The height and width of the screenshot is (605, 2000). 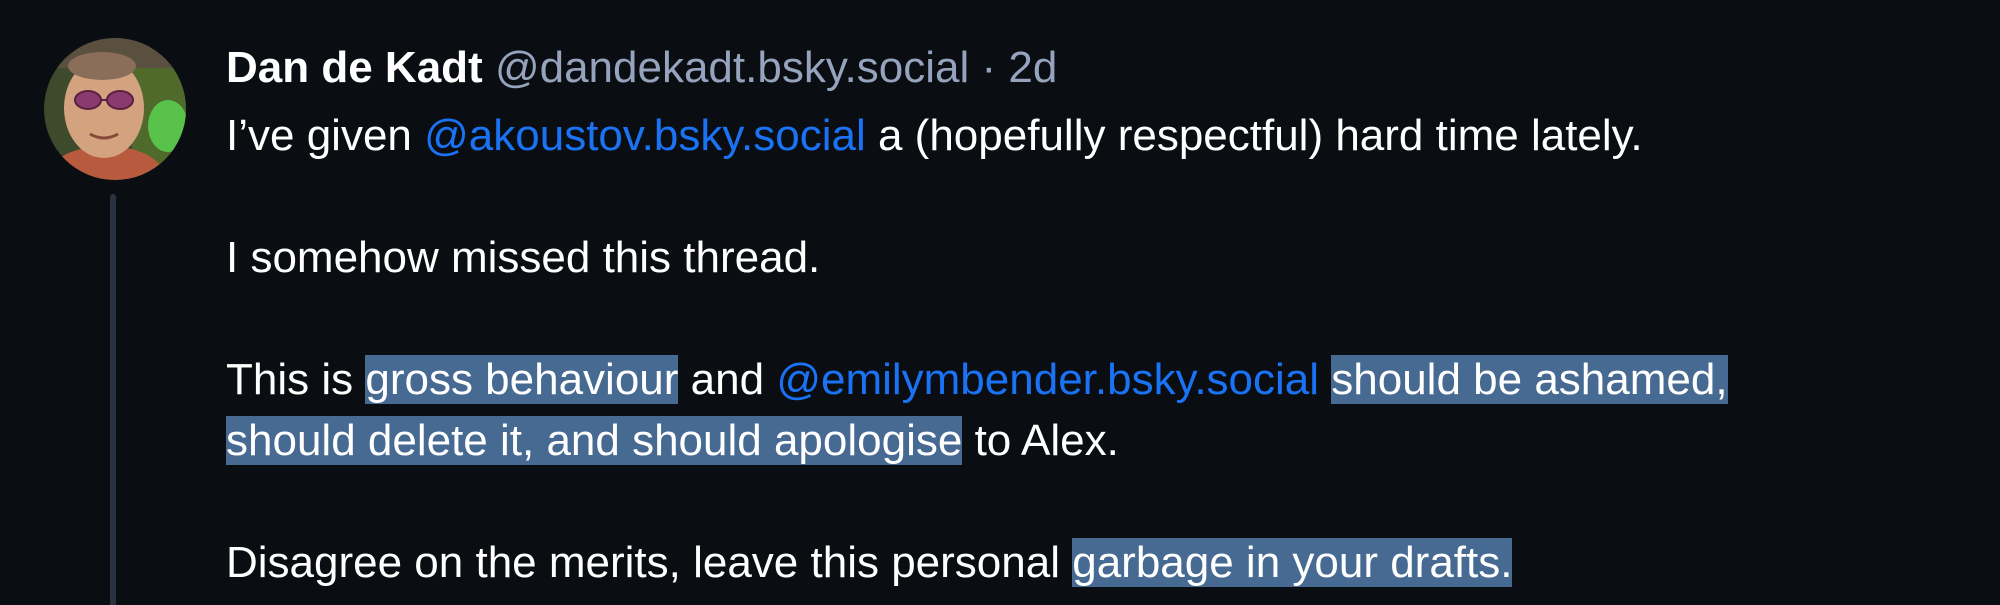 I want to click on author-avatar, so click(x=115, y=109).